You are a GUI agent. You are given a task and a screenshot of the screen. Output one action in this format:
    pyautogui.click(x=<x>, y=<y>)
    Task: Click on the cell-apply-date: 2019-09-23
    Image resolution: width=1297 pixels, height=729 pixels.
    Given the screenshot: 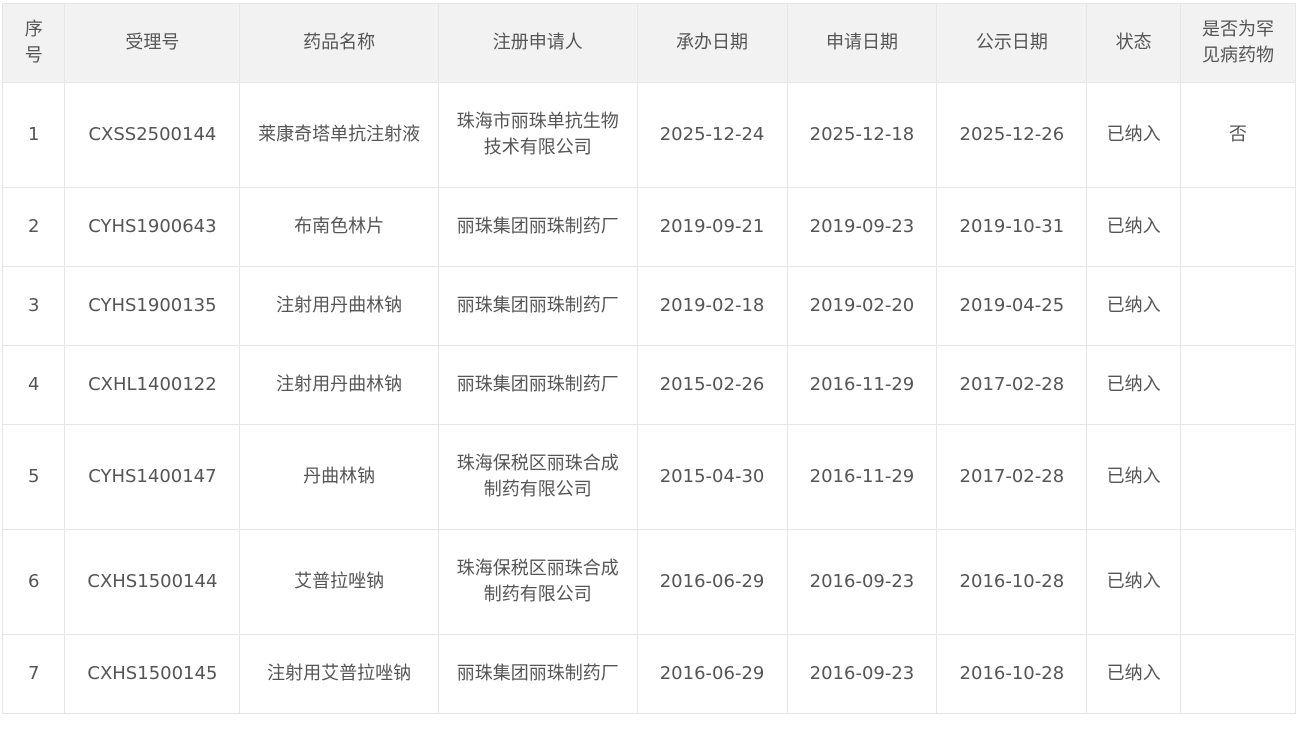 What is the action you would take?
    pyautogui.click(x=862, y=227)
    